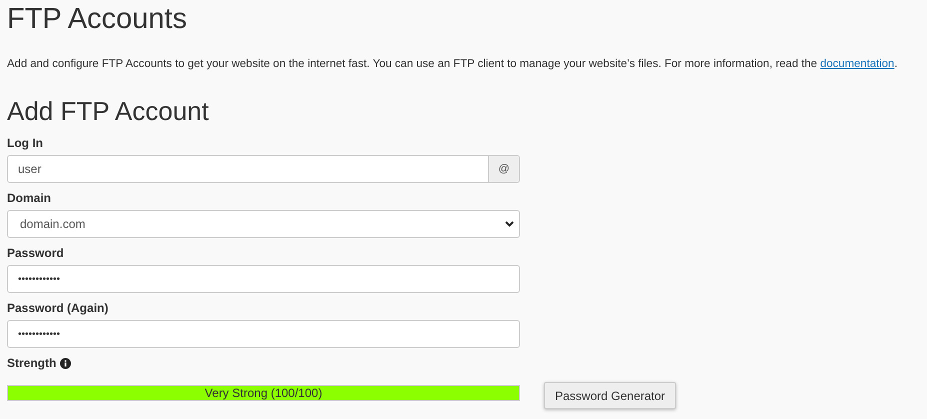 The width and height of the screenshot is (927, 419). I want to click on field-label: Password, so click(35, 253).